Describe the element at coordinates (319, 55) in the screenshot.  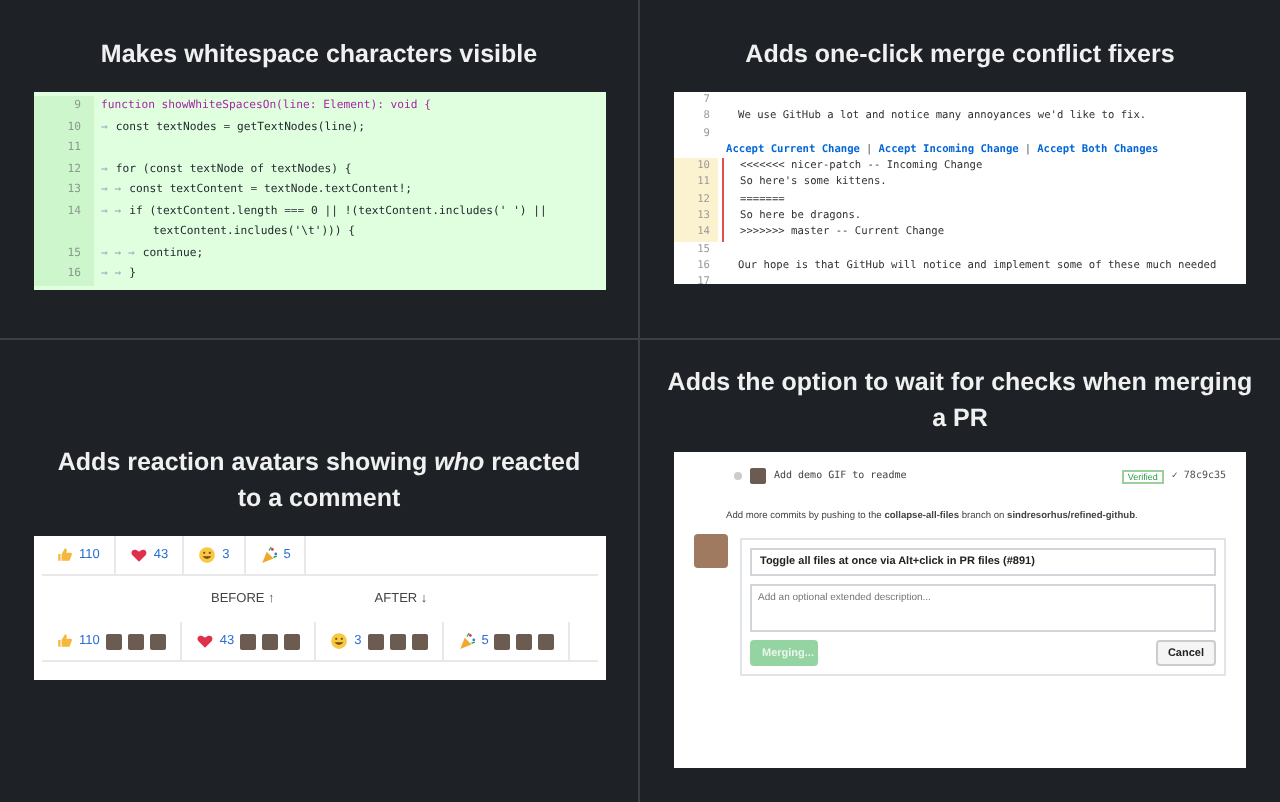
I see `feature-title: Makes whitespace characters visible` at that location.